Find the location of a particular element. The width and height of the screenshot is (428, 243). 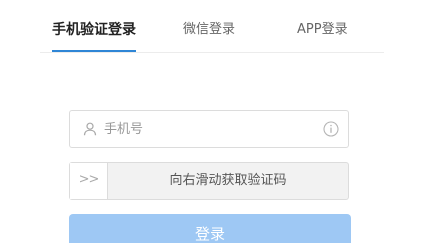

slider-handle: >> is located at coordinates (89, 181).